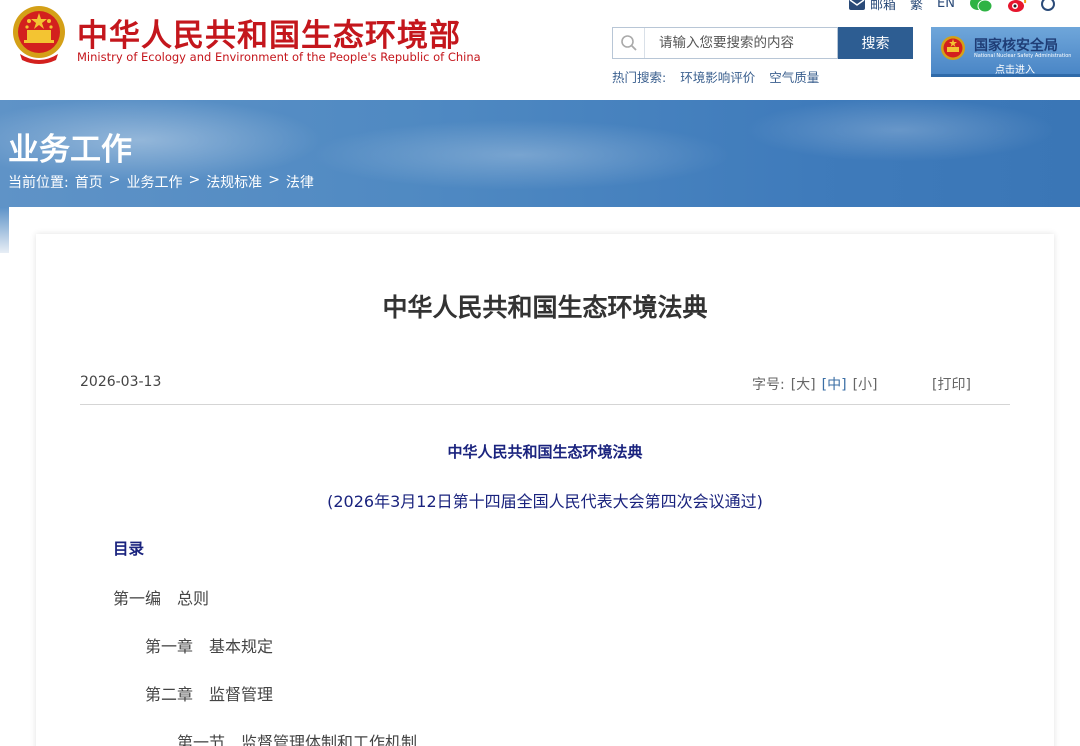 This screenshot has height=746, width=1080. Describe the element at coordinates (629, 43) in the screenshot. I see `search-icon` at that location.